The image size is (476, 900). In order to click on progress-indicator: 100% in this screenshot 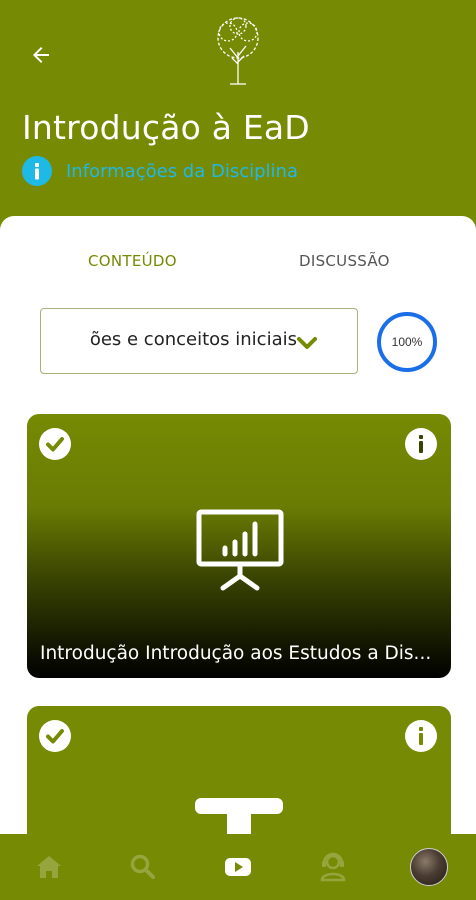, I will do `click(407, 342)`.